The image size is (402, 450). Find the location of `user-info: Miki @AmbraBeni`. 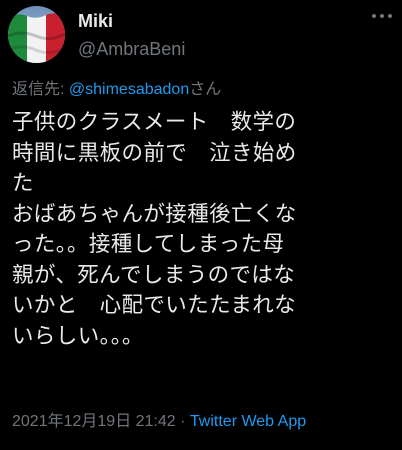

user-info: Miki @AmbraBeni is located at coordinates (131, 35).